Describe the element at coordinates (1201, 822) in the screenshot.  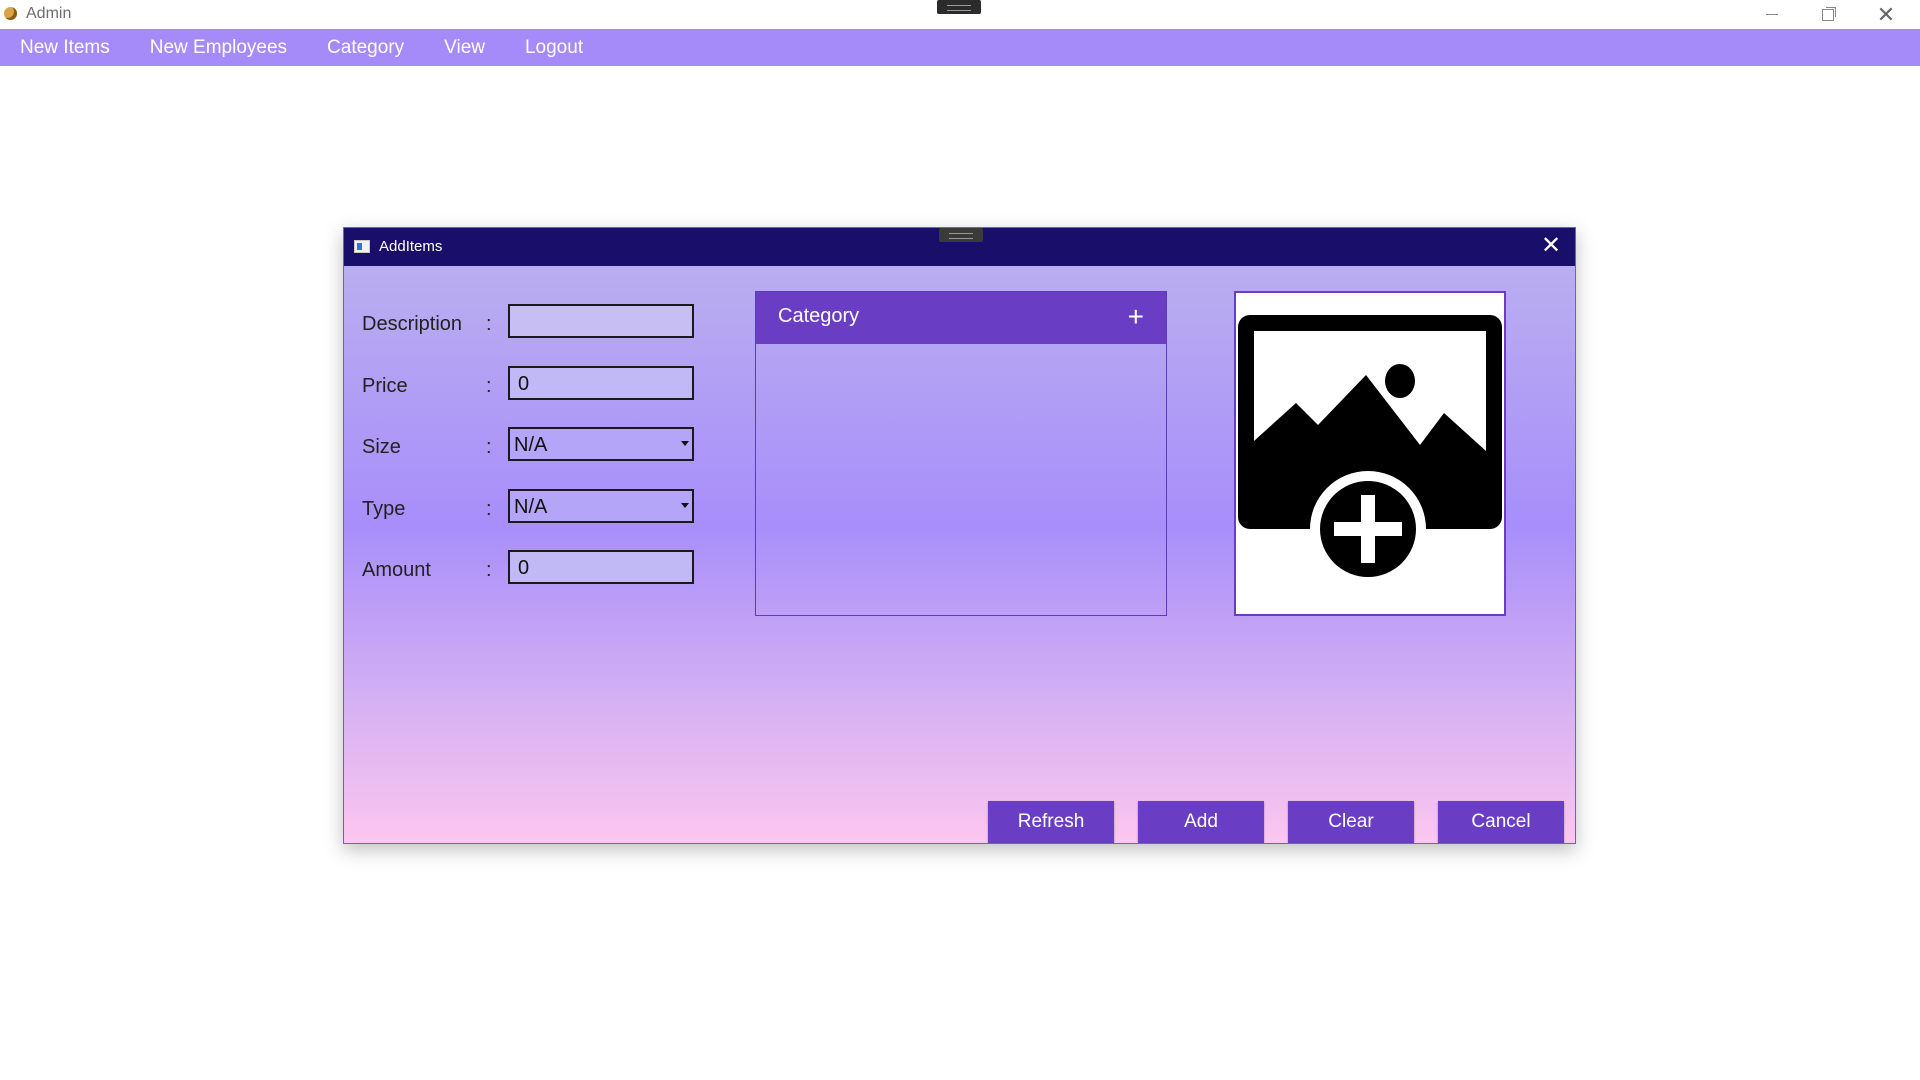
I see `add-button: Add` at that location.